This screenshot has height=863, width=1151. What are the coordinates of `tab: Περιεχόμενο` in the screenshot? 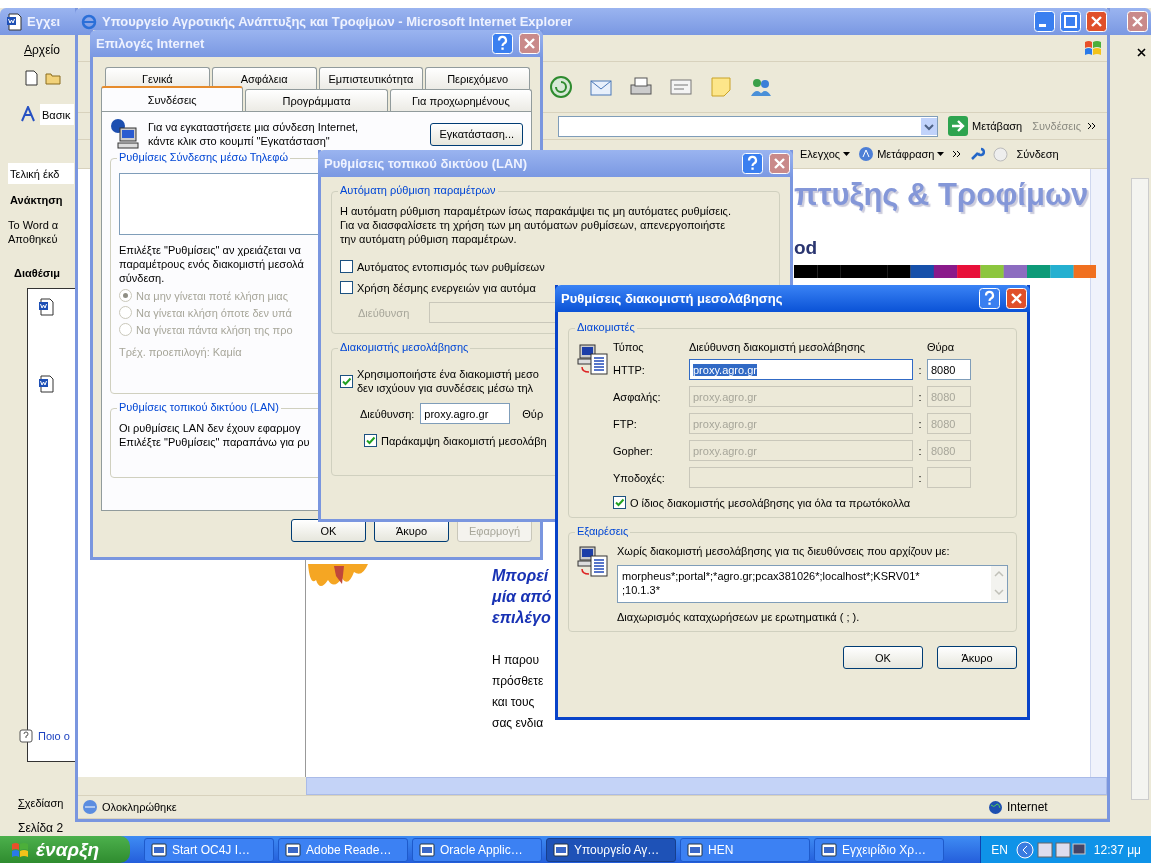 It's located at (477, 78).